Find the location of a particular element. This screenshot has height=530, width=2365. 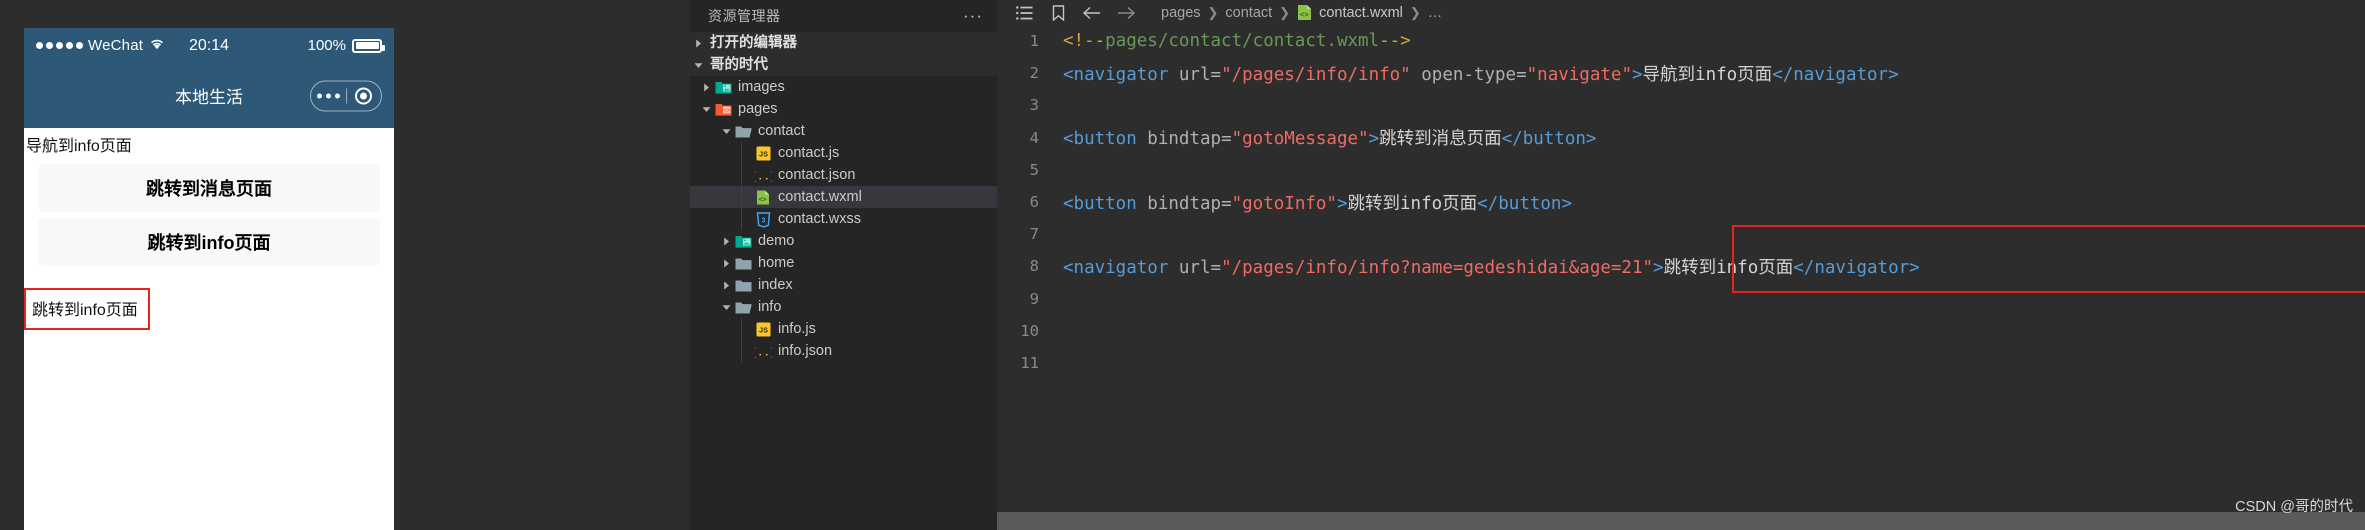

tree-item-label: info.json is located at coordinates (805, 351).